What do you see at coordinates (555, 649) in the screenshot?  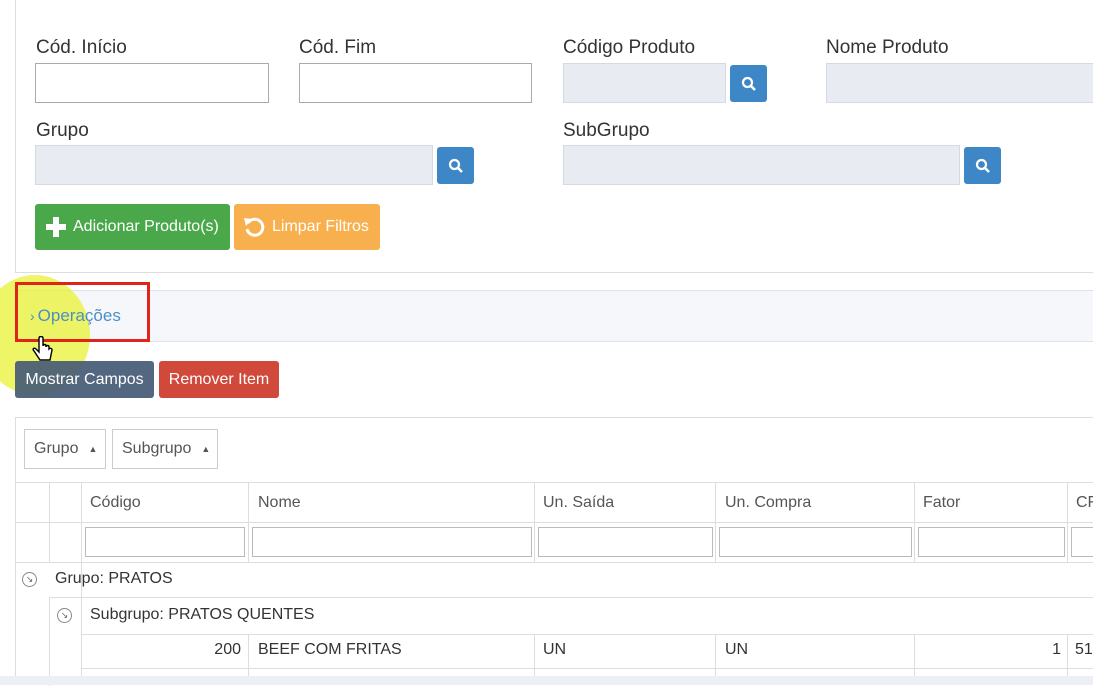 I see `cell-un-saida: UN` at bounding box center [555, 649].